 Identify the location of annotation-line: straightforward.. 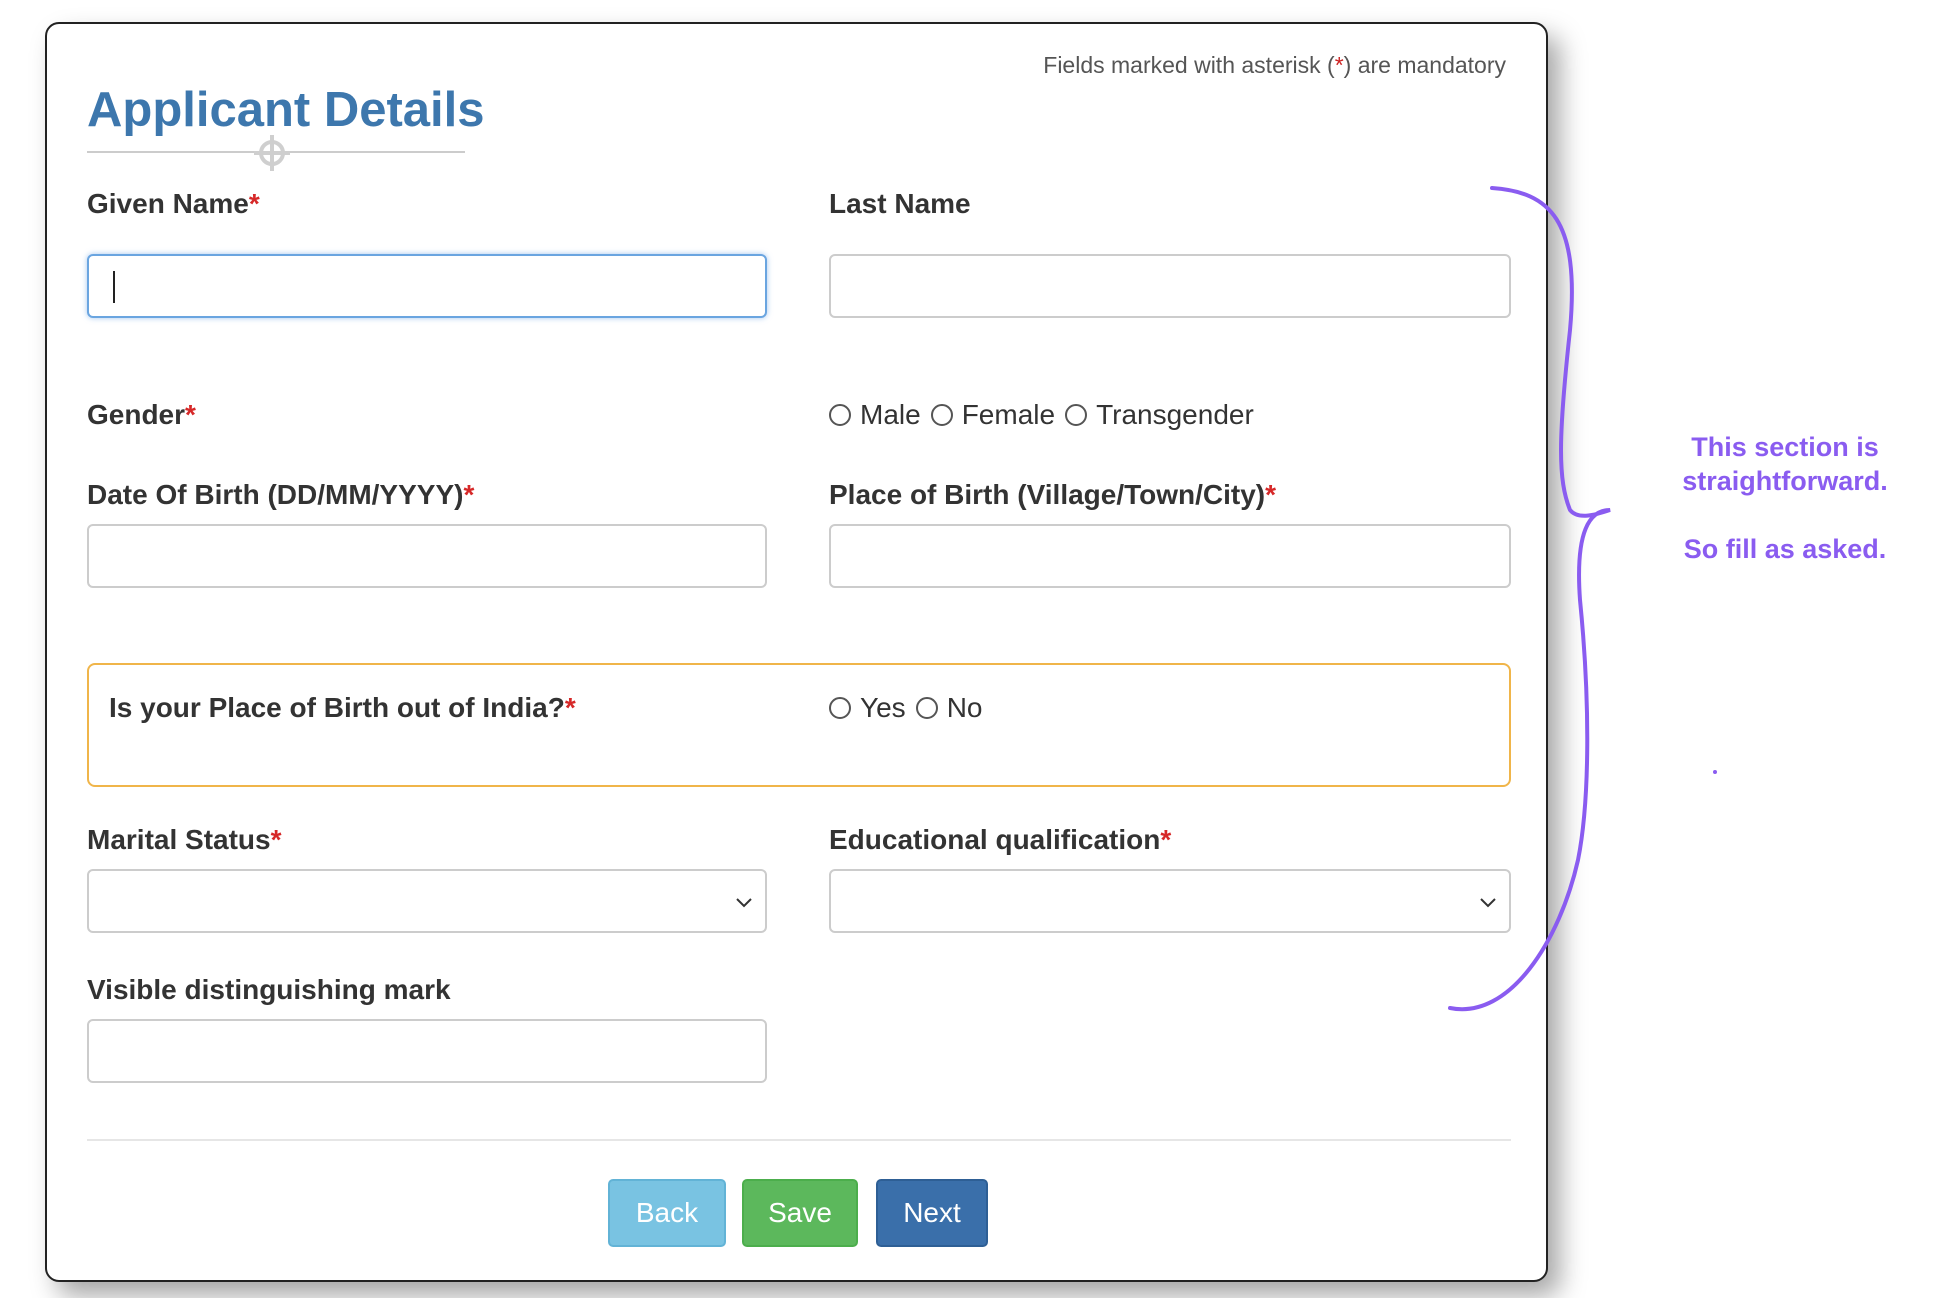
(1785, 481).